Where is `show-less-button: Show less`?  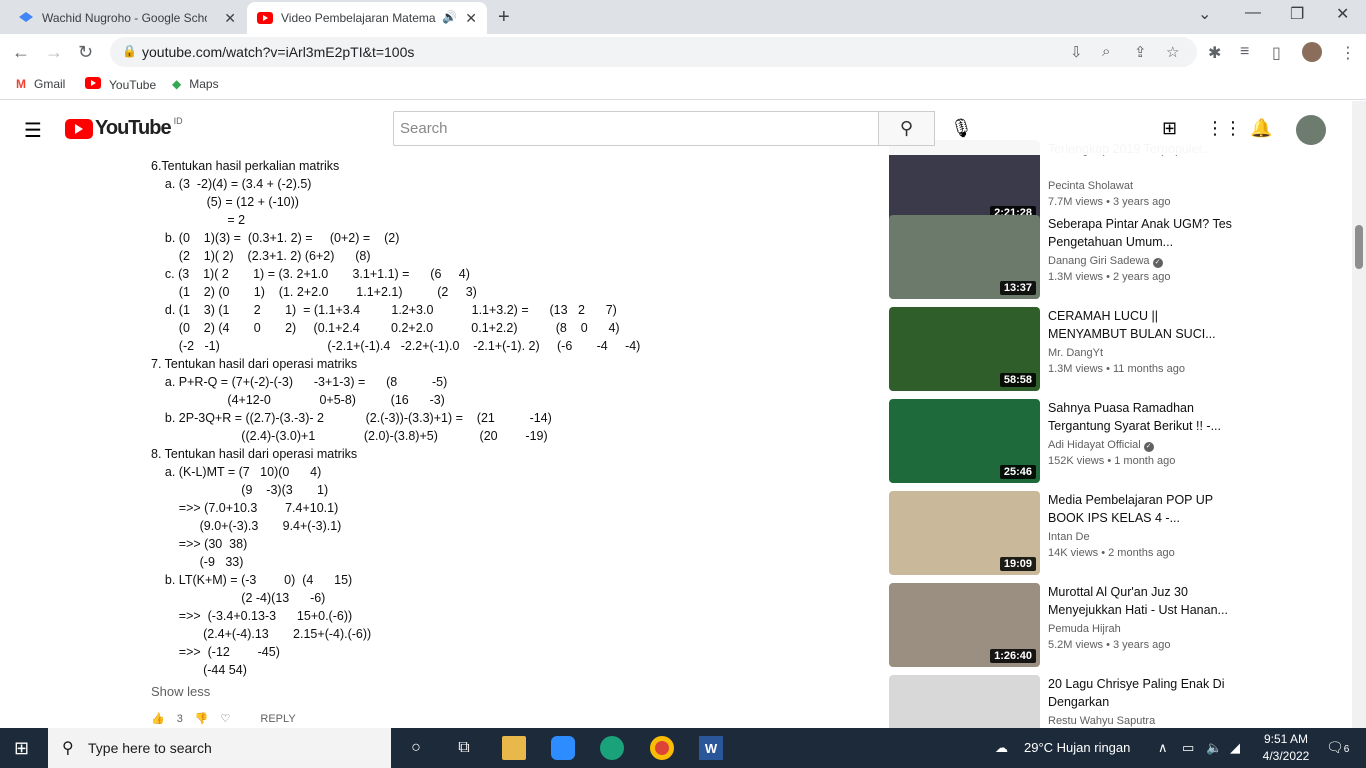
show-less-button: Show less is located at coordinates (180, 691).